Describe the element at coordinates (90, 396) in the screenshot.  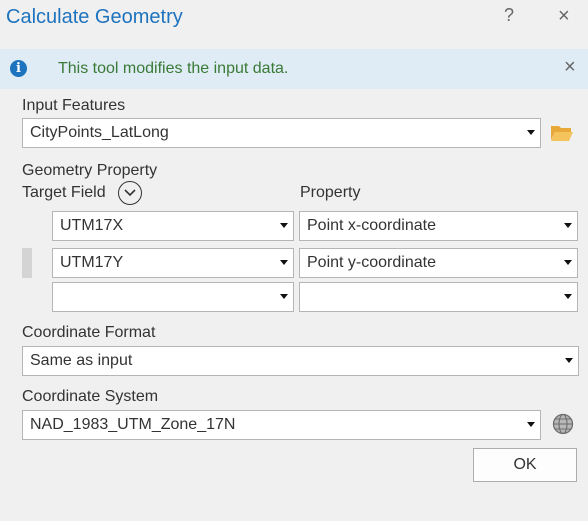
I see `coordinate-system-label: Coordinate System` at that location.